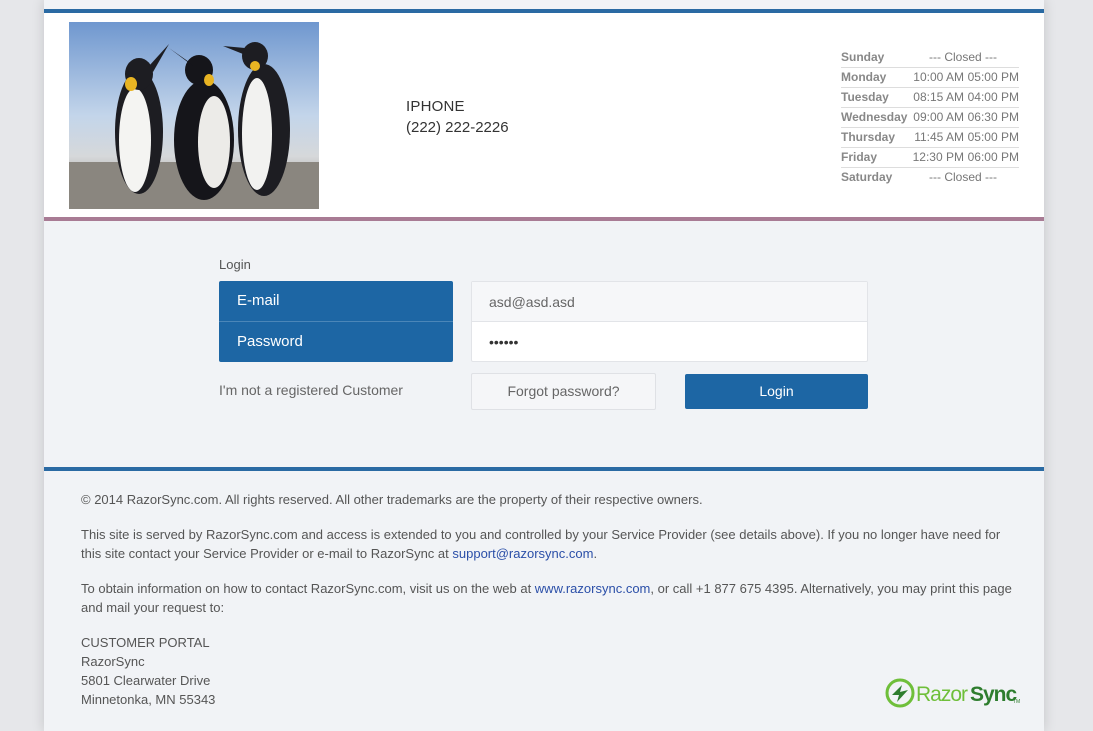 Image resolution: width=1093 pixels, height=731 pixels. What do you see at coordinates (235, 264) in the screenshot?
I see `login-caption: Login` at bounding box center [235, 264].